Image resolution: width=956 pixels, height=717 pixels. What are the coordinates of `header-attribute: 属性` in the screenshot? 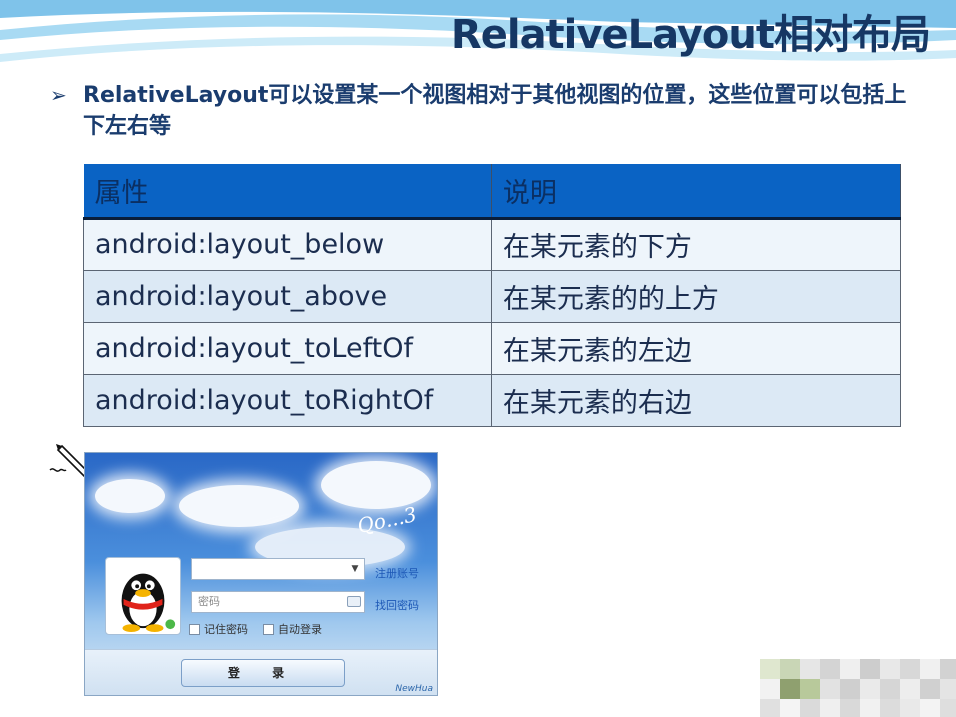 It's located at (287, 192).